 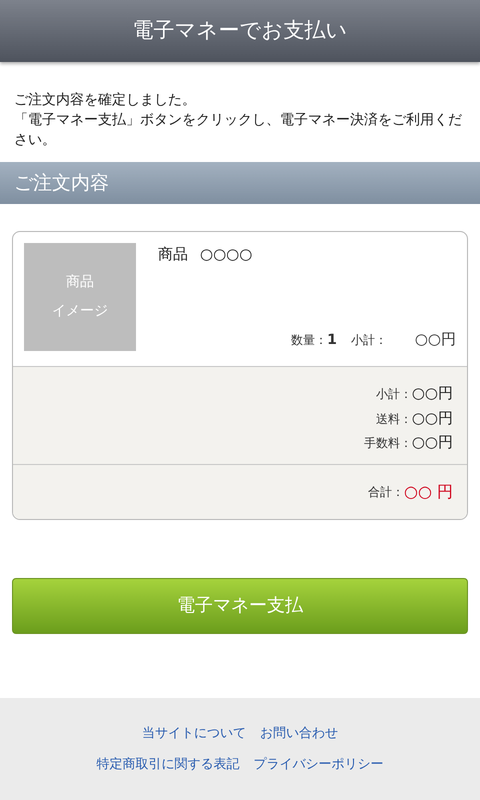 What do you see at coordinates (61, 183) in the screenshot?
I see `section-title: ご注文内容` at bounding box center [61, 183].